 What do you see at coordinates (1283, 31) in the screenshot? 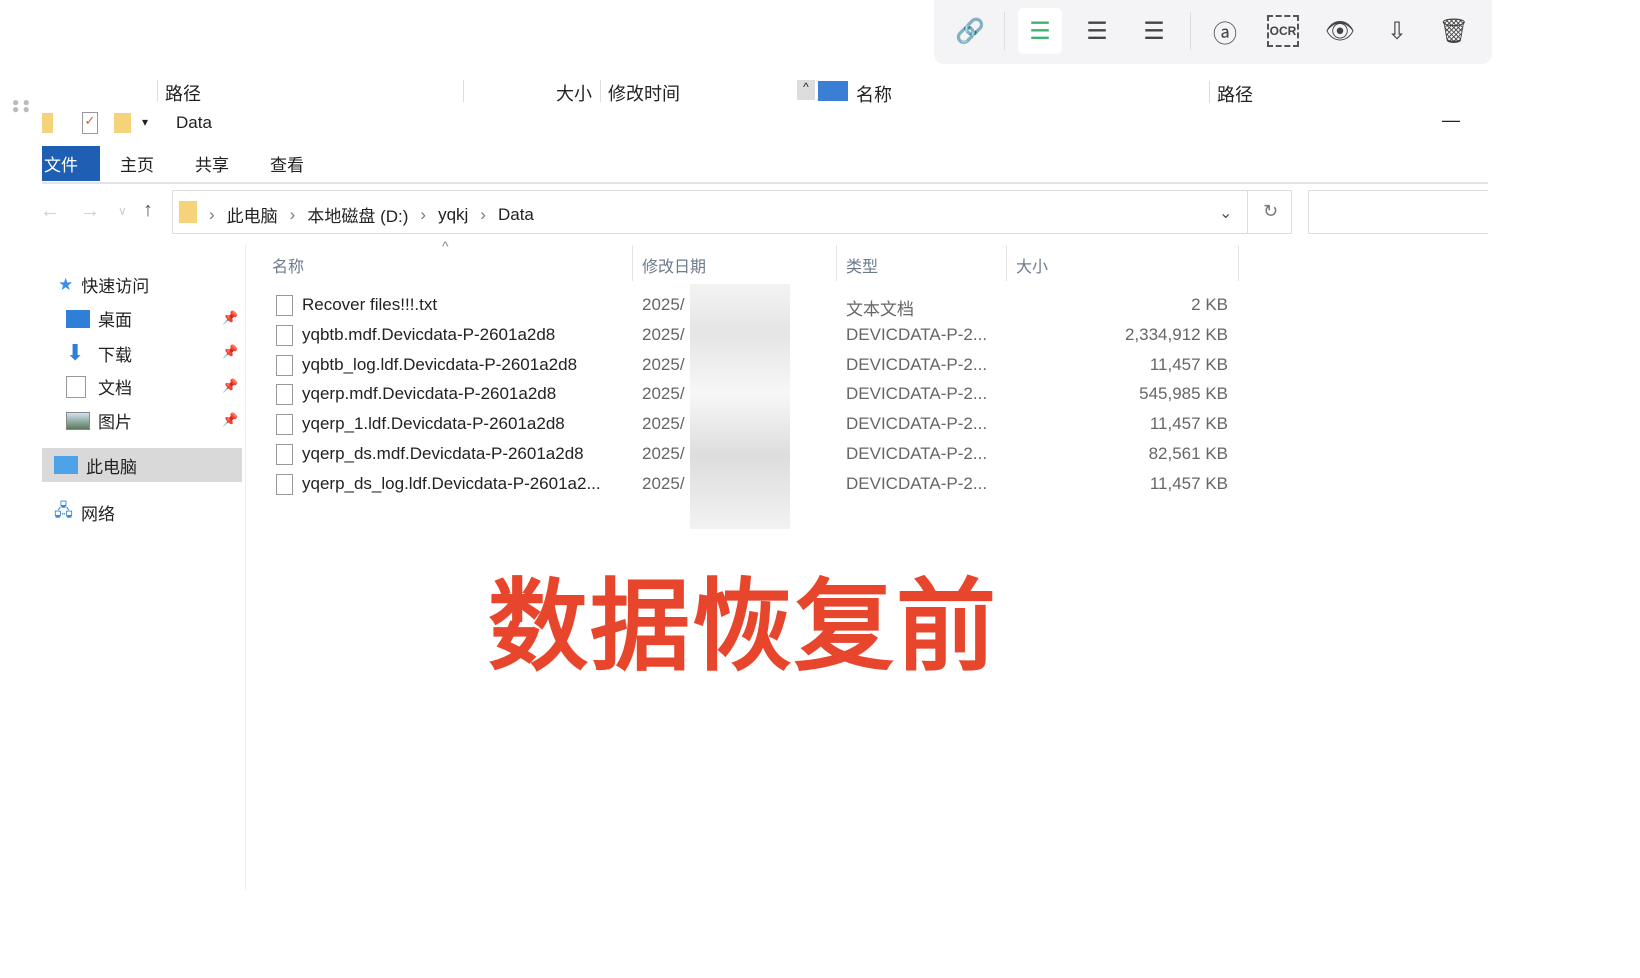
I see `ocr-icon: OCR` at bounding box center [1283, 31].